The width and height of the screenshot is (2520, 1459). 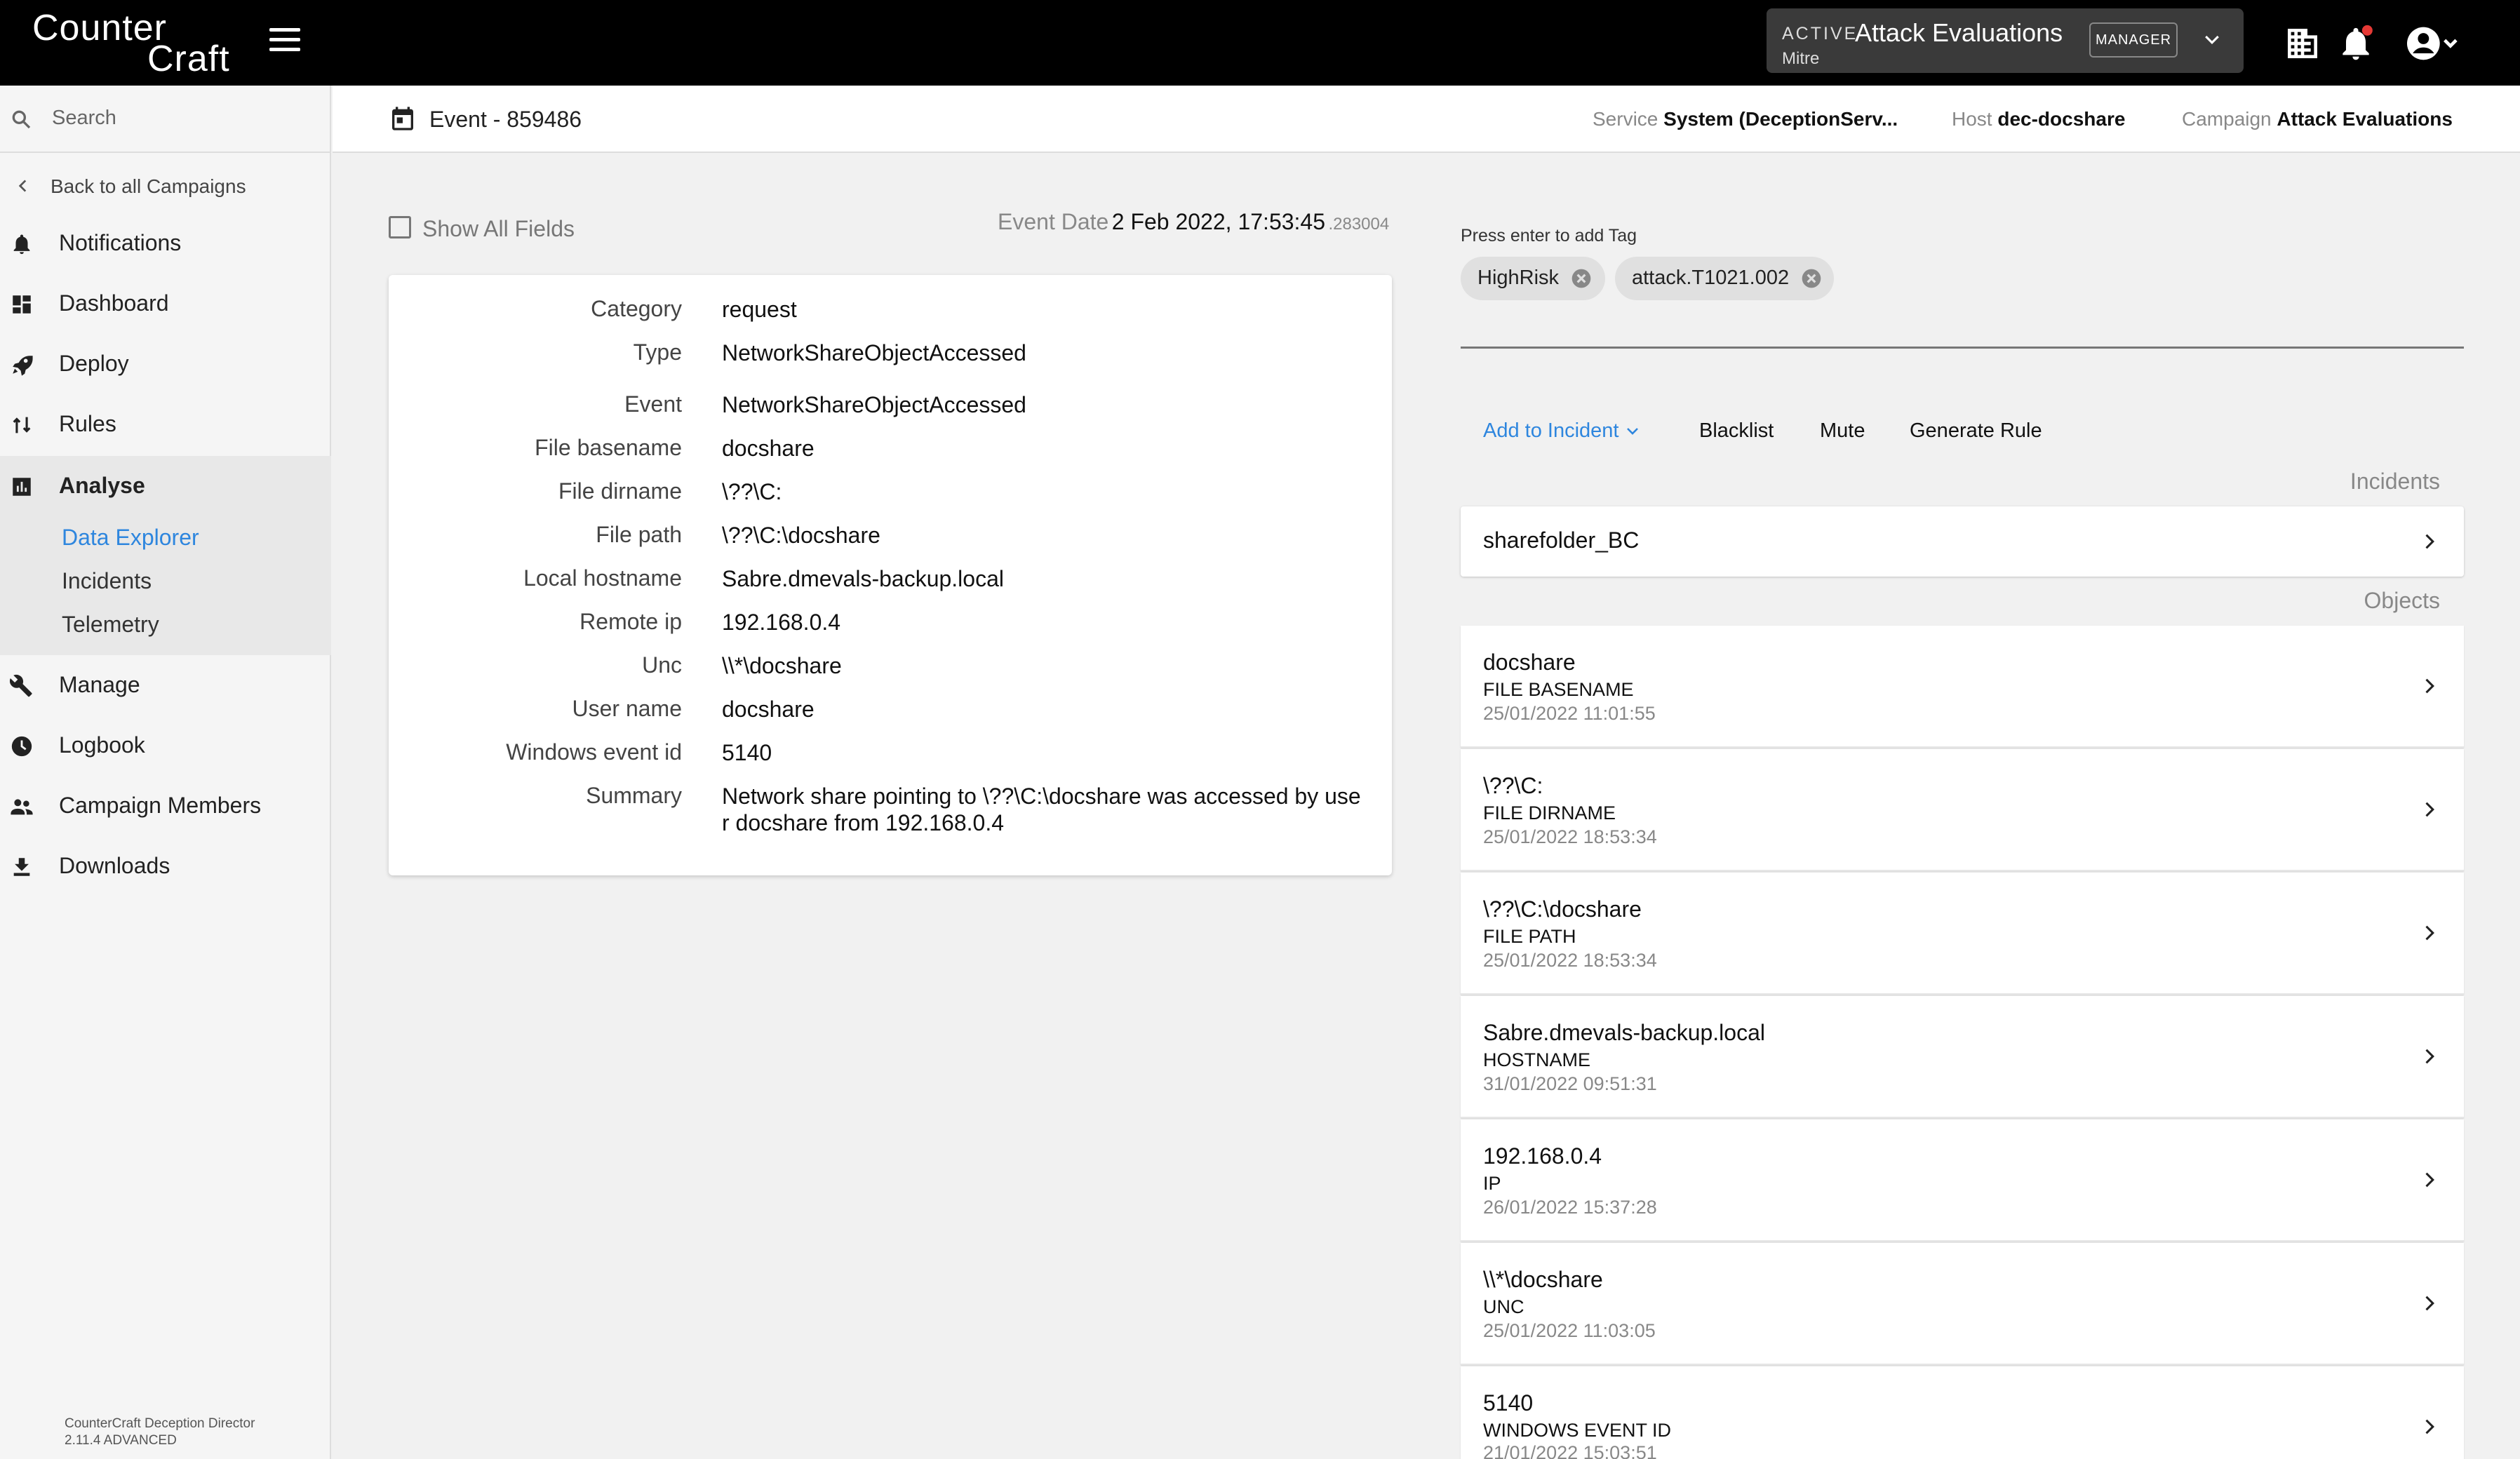 I want to click on object-value: \??\C:\docshare, so click(x=1562, y=909).